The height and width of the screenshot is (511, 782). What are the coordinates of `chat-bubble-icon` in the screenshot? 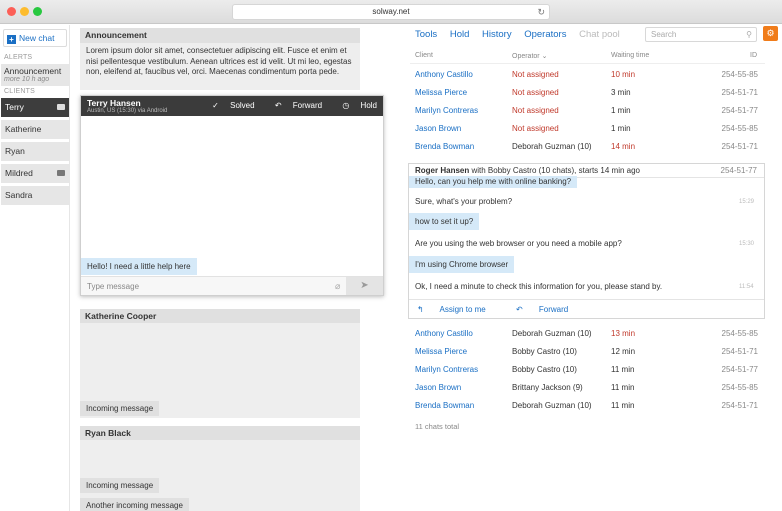 It's located at (61, 173).